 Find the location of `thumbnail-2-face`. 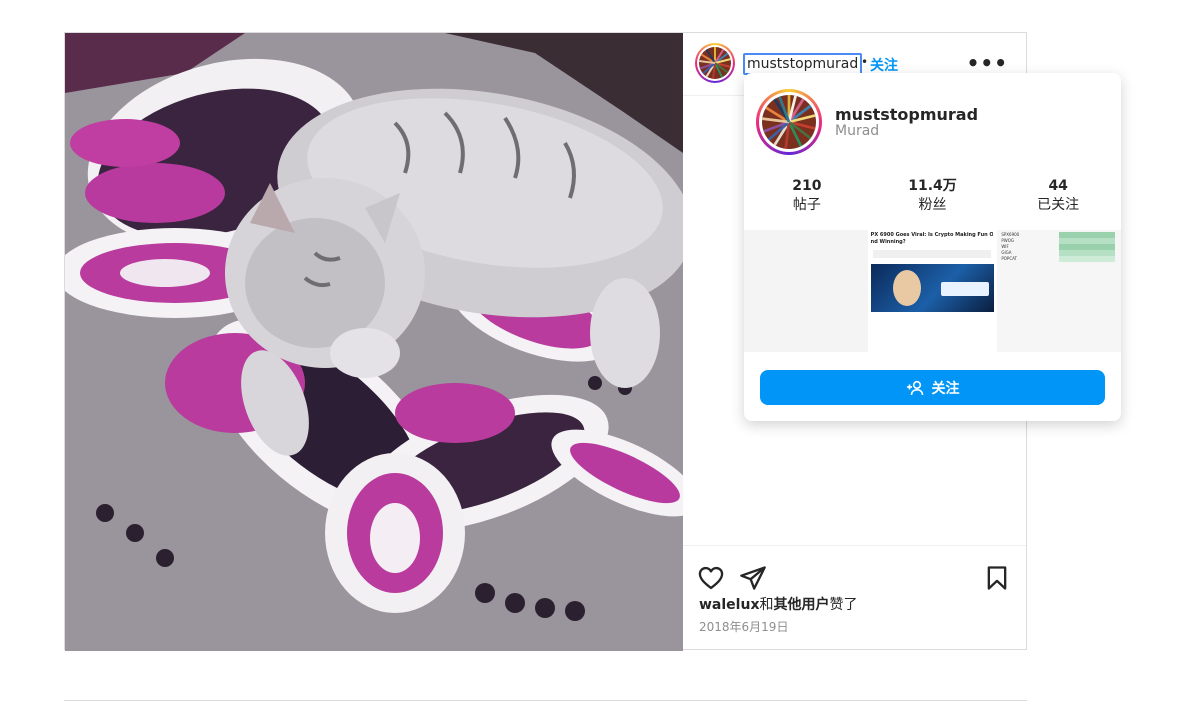

thumbnail-2-face is located at coordinates (906, 288).